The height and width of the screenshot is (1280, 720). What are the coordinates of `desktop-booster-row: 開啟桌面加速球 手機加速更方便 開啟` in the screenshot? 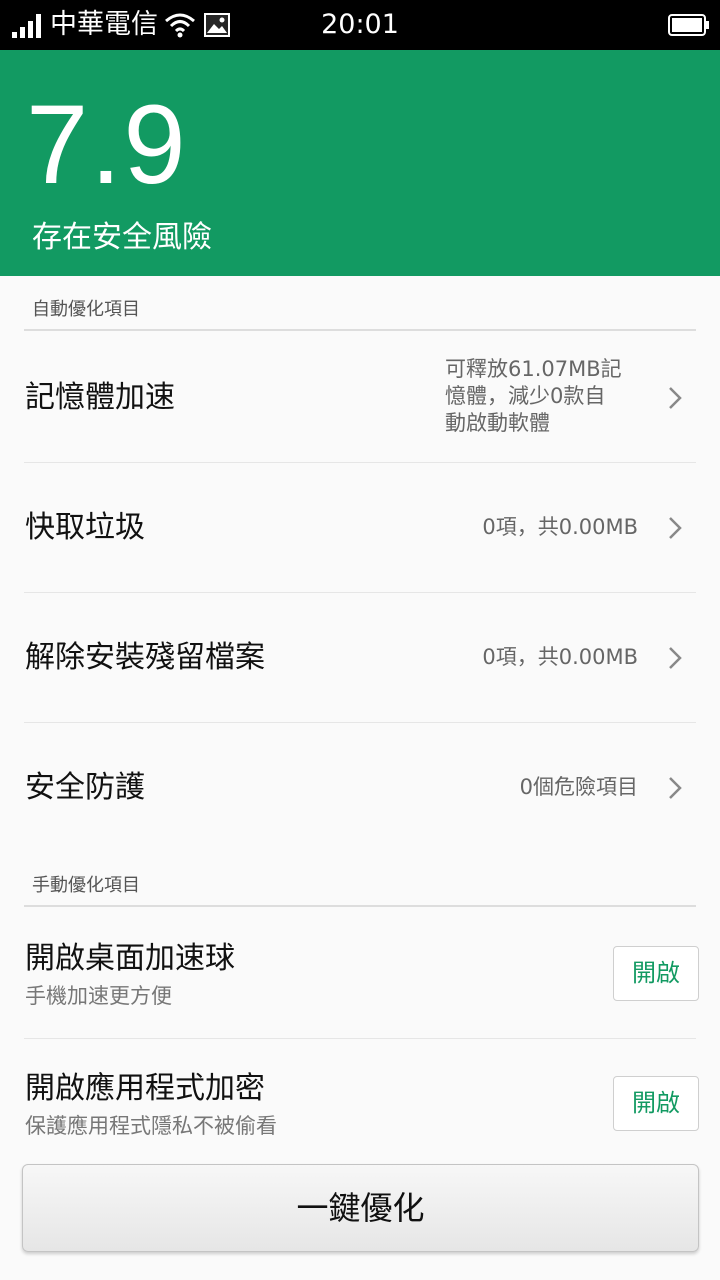 It's located at (360, 973).